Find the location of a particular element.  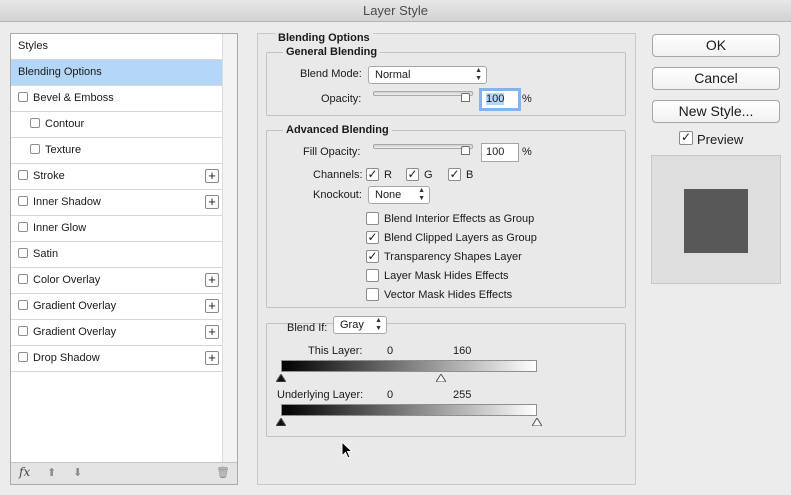

opacity-label: Opacity: is located at coordinates (341, 99).